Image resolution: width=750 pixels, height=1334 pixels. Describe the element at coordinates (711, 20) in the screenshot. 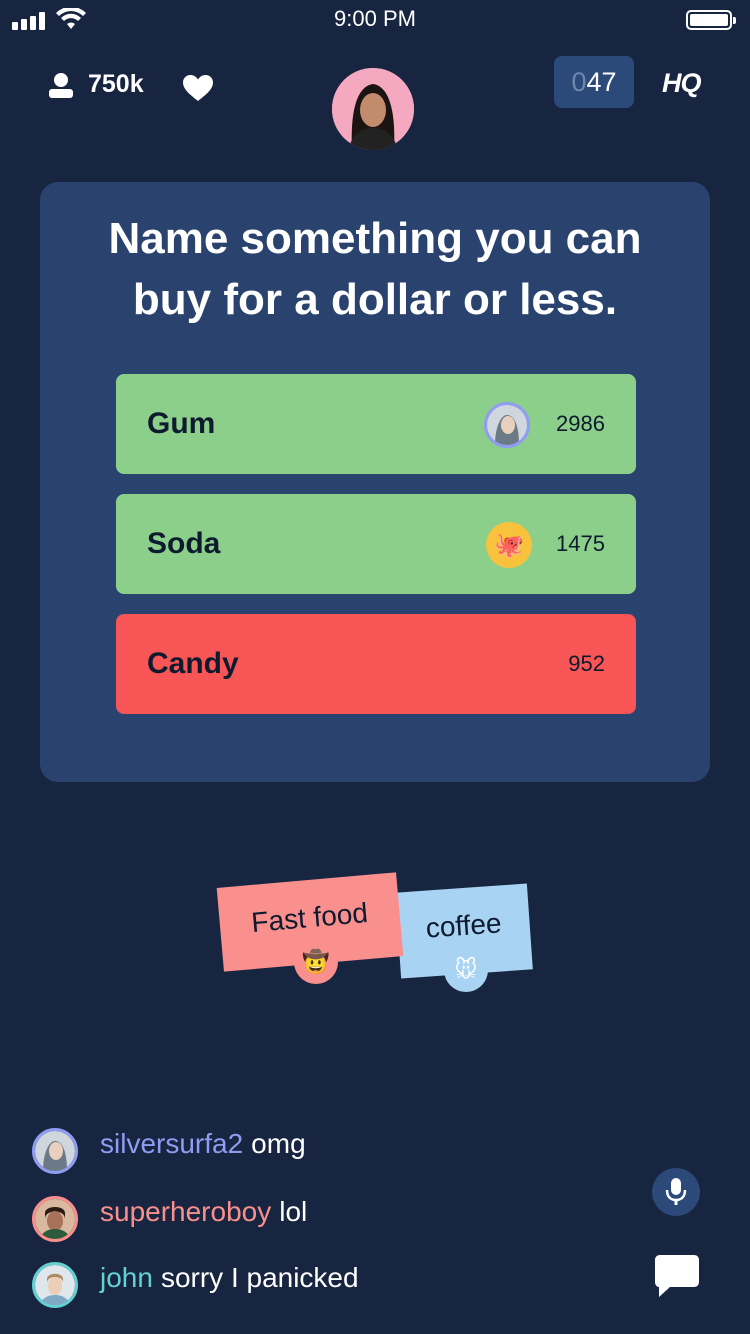

I see `battery-icon` at that location.